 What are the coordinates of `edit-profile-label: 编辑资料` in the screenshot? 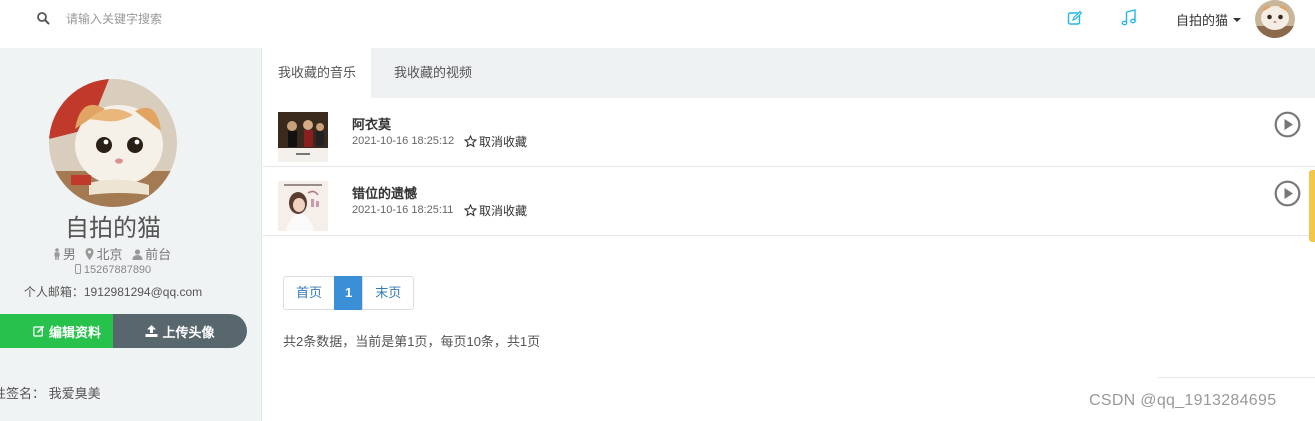 It's located at (74, 332).